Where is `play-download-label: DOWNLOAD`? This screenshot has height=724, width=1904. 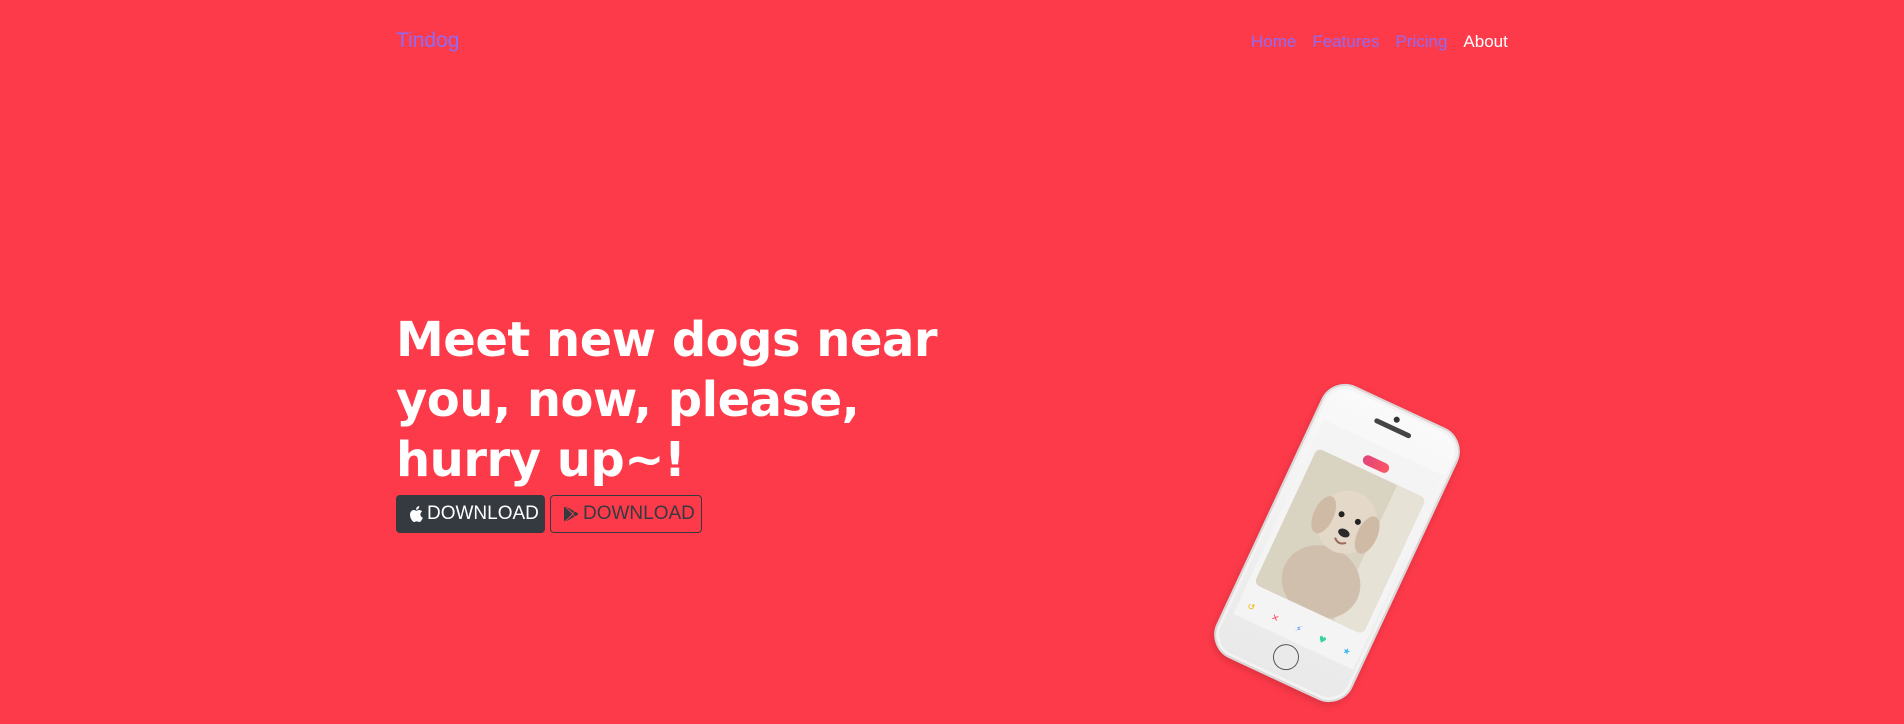 play-download-label: DOWNLOAD is located at coordinates (639, 513).